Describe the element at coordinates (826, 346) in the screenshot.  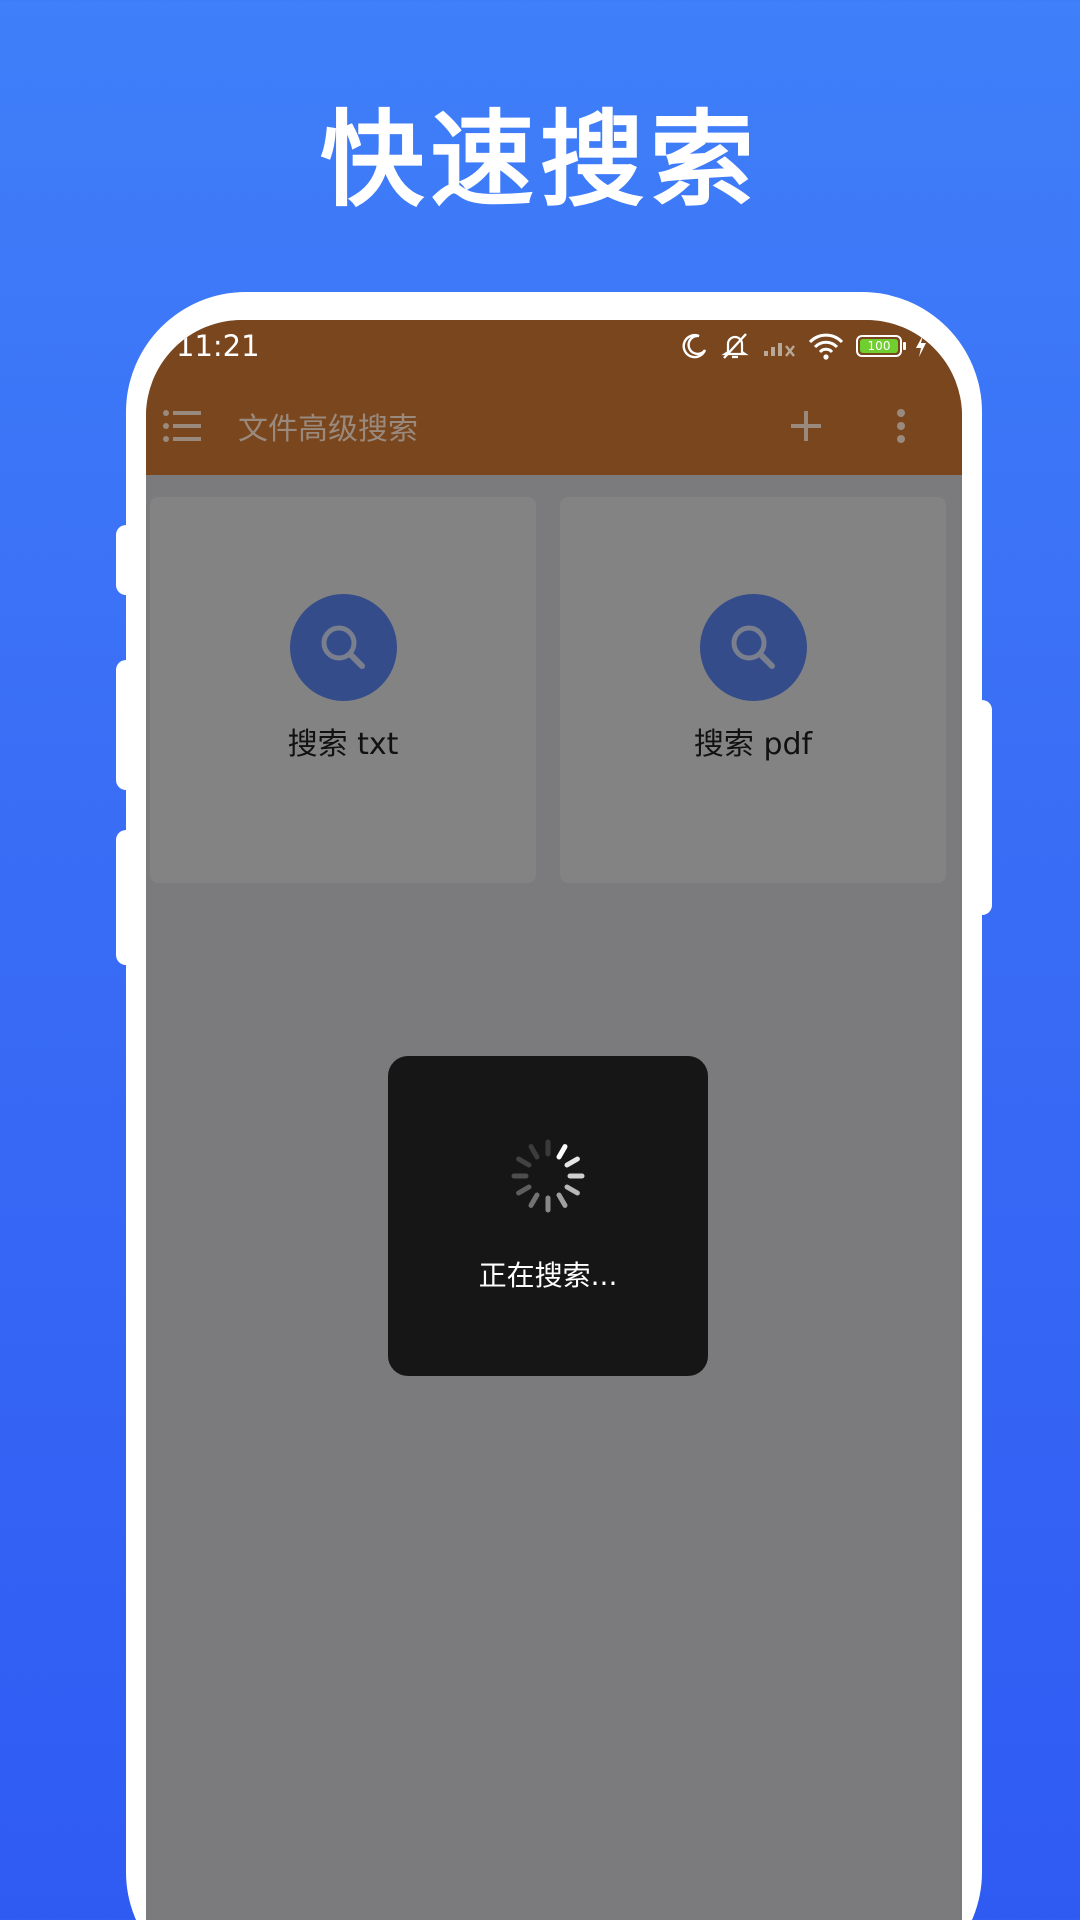
I see `wifi-icon` at that location.